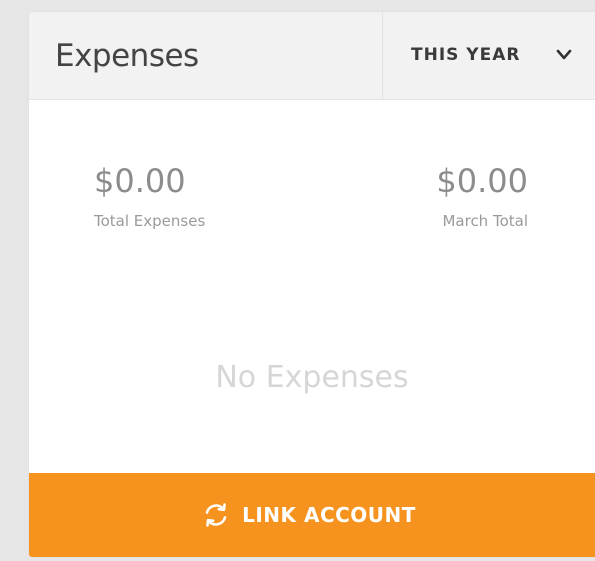 Image resolution: width=595 pixels, height=561 pixels. I want to click on total-expenses-stat: $0.00 Total Expenses, so click(149, 196).